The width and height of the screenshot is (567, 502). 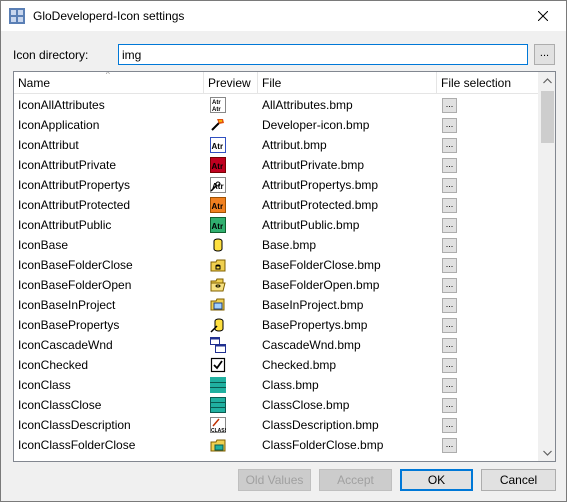 I want to click on accept-button: Accept, so click(x=355, y=480).